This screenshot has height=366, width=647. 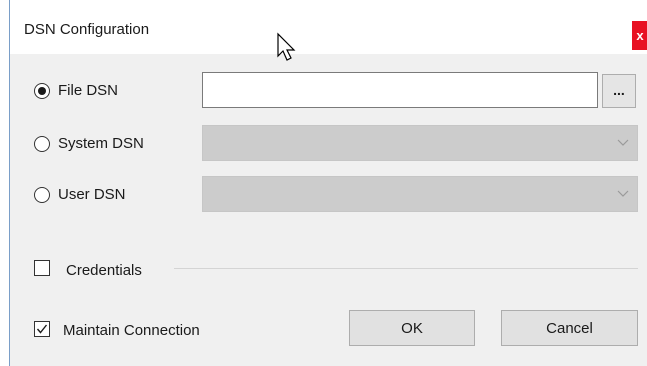 I want to click on system-dsn-select, so click(x=420, y=143).